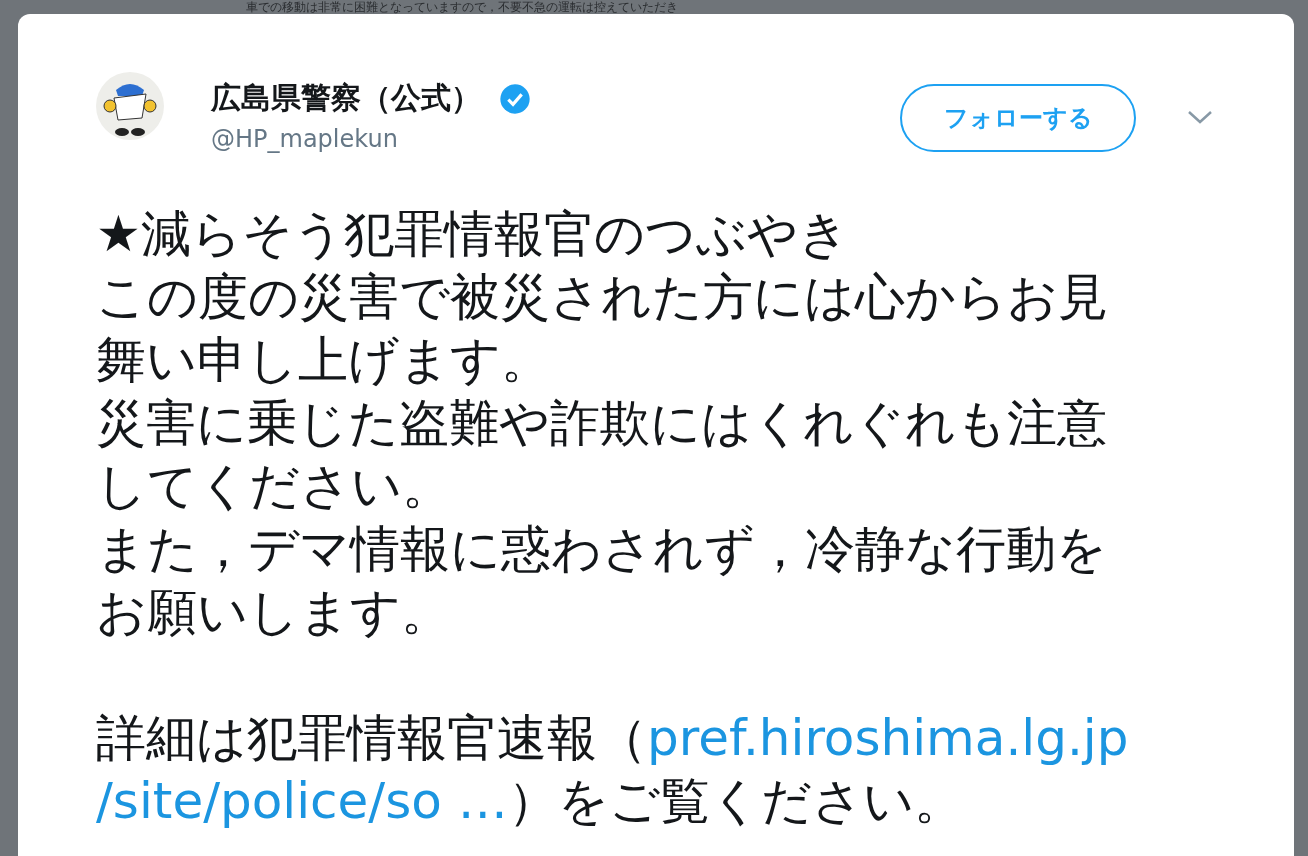 This screenshot has width=1308, height=856. Describe the element at coordinates (130, 106) in the screenshot. I see `avatar-icon` at that location.